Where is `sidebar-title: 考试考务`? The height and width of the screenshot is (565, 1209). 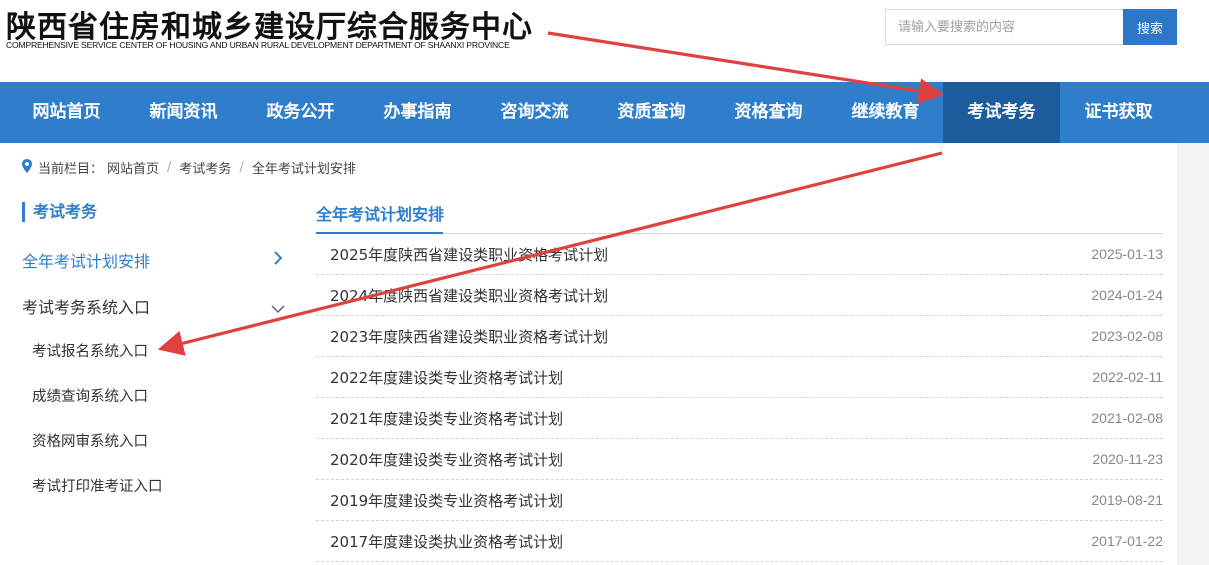
sidebar-title: 考试考务 is located at coordinates (59, 212).